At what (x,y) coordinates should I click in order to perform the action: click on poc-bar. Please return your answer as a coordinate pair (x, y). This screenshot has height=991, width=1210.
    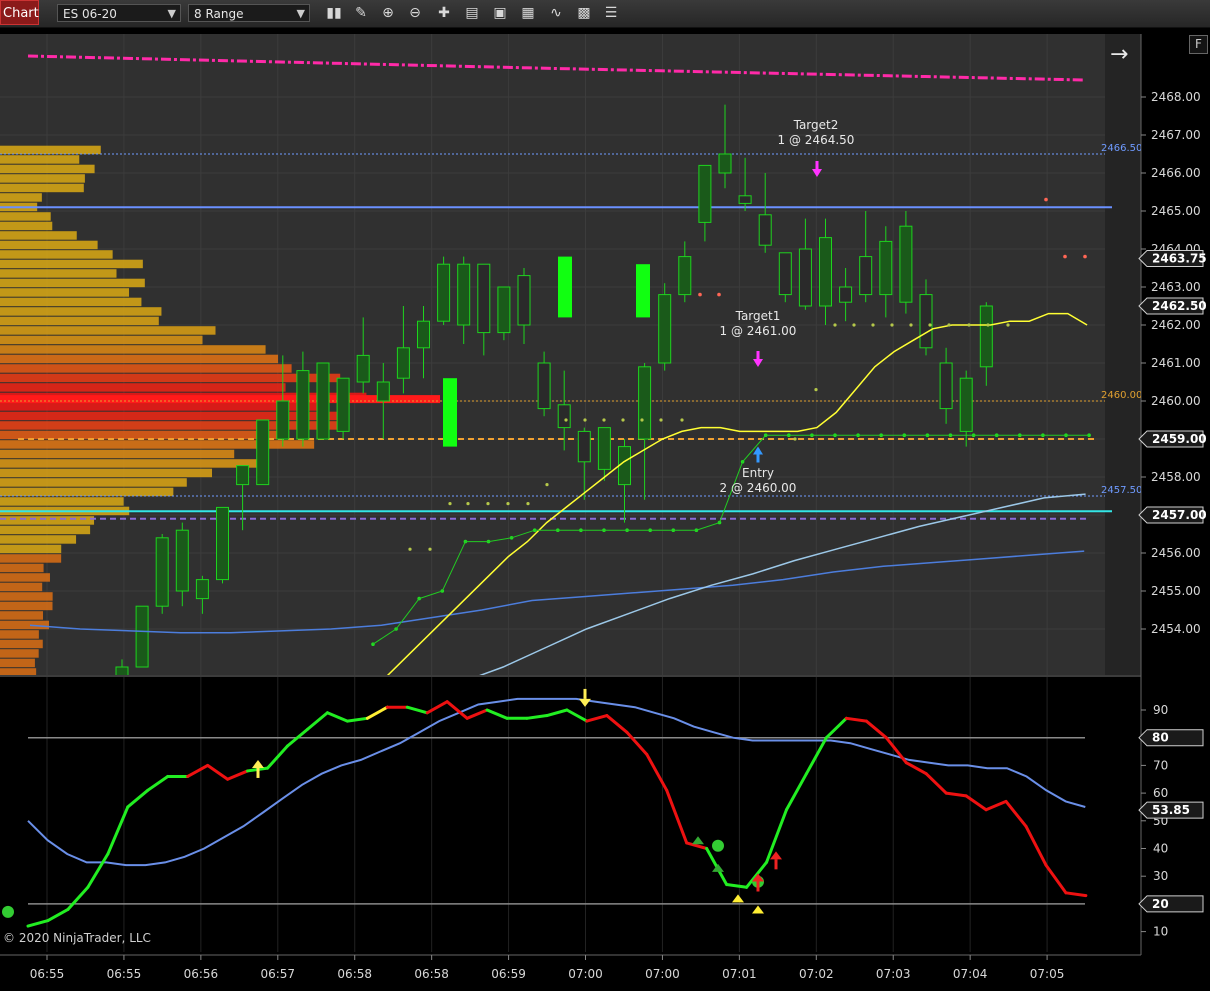
    Looking at the image, I should click on (220, 399).